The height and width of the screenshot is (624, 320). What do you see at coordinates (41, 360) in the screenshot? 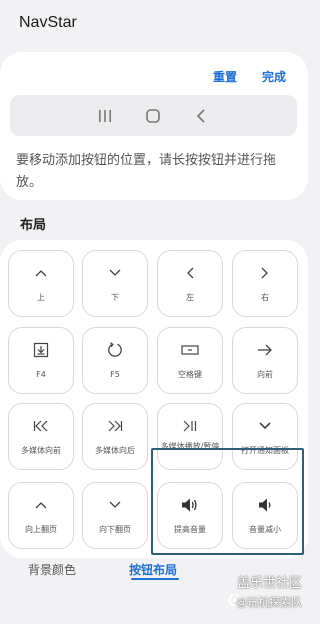
I see `tile-f4: F4` at bounding box center [41, 360].